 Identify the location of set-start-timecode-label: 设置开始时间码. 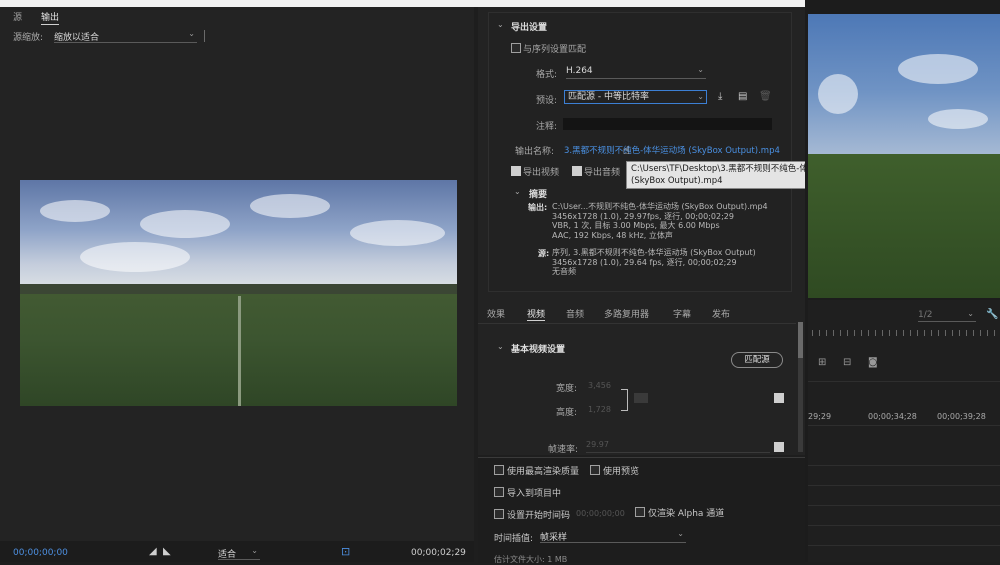
(539, 516).